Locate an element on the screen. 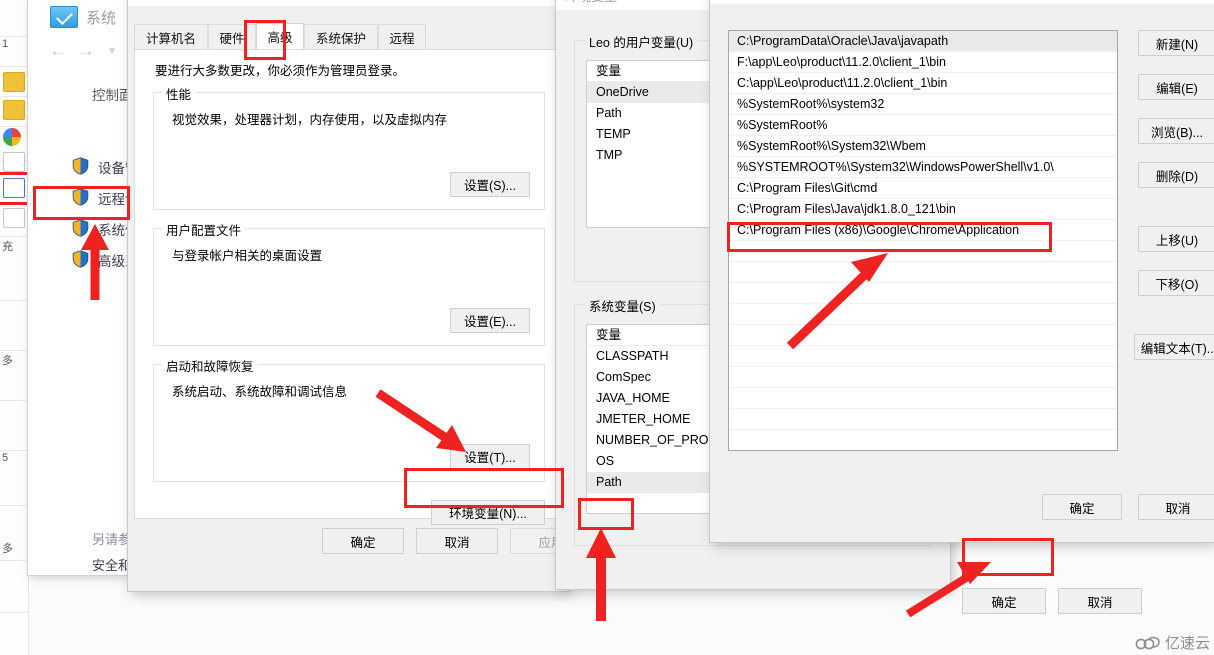 This screenshot has width=1214, height=655. system-properties-title: 系统属性 is located at coordinates (163, 0).